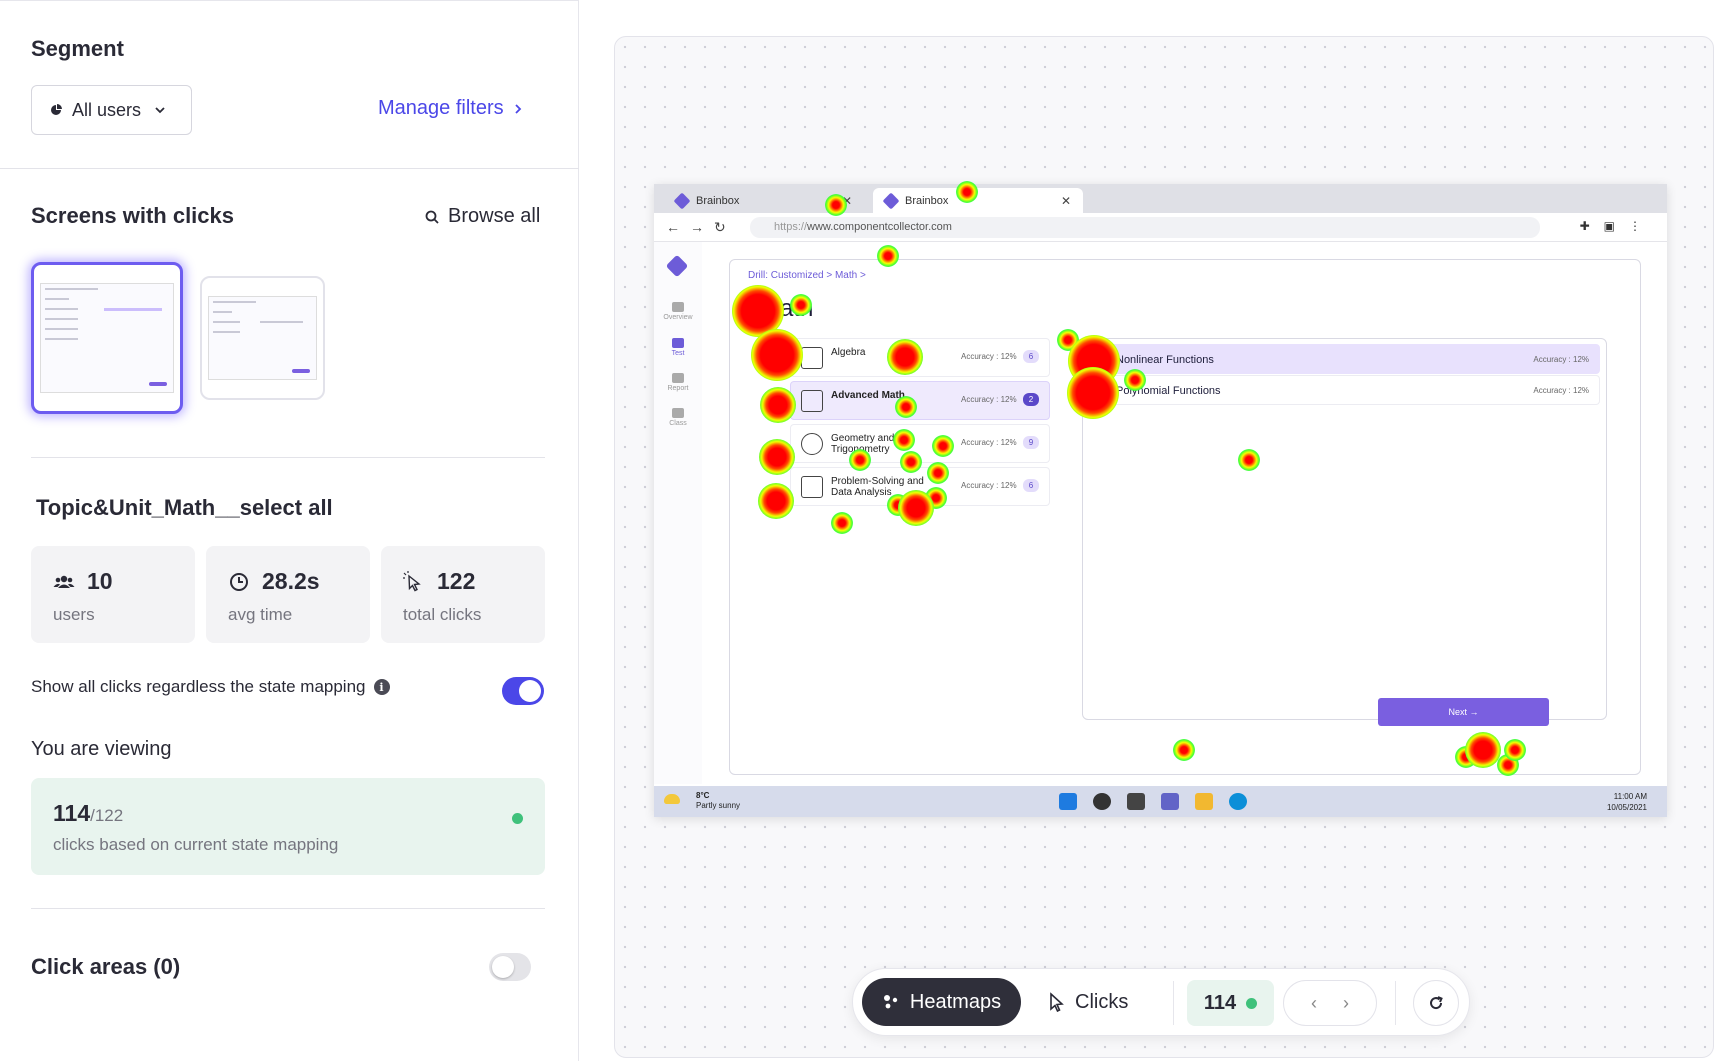 The width and height of the screenshot is (1714, 1061). What do you see at coordinates (787, 308) in the screenshot?
I see `page-title: Math` at bounding box center [787, 308].